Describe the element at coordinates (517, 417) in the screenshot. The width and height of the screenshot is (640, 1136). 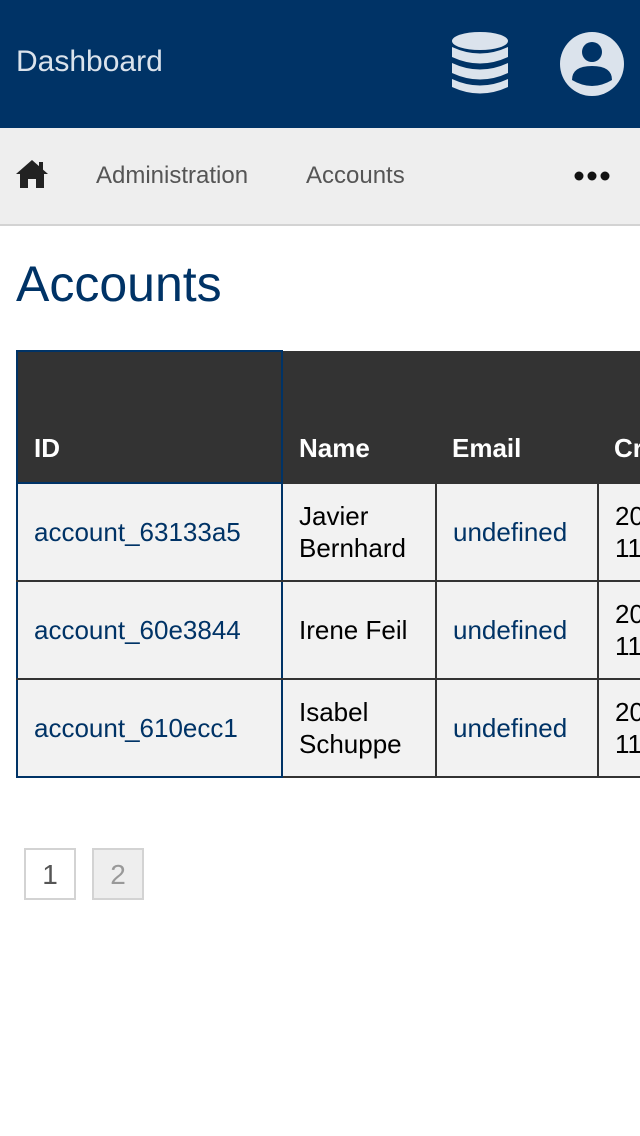
I see `column-header-email: Email` at that location.